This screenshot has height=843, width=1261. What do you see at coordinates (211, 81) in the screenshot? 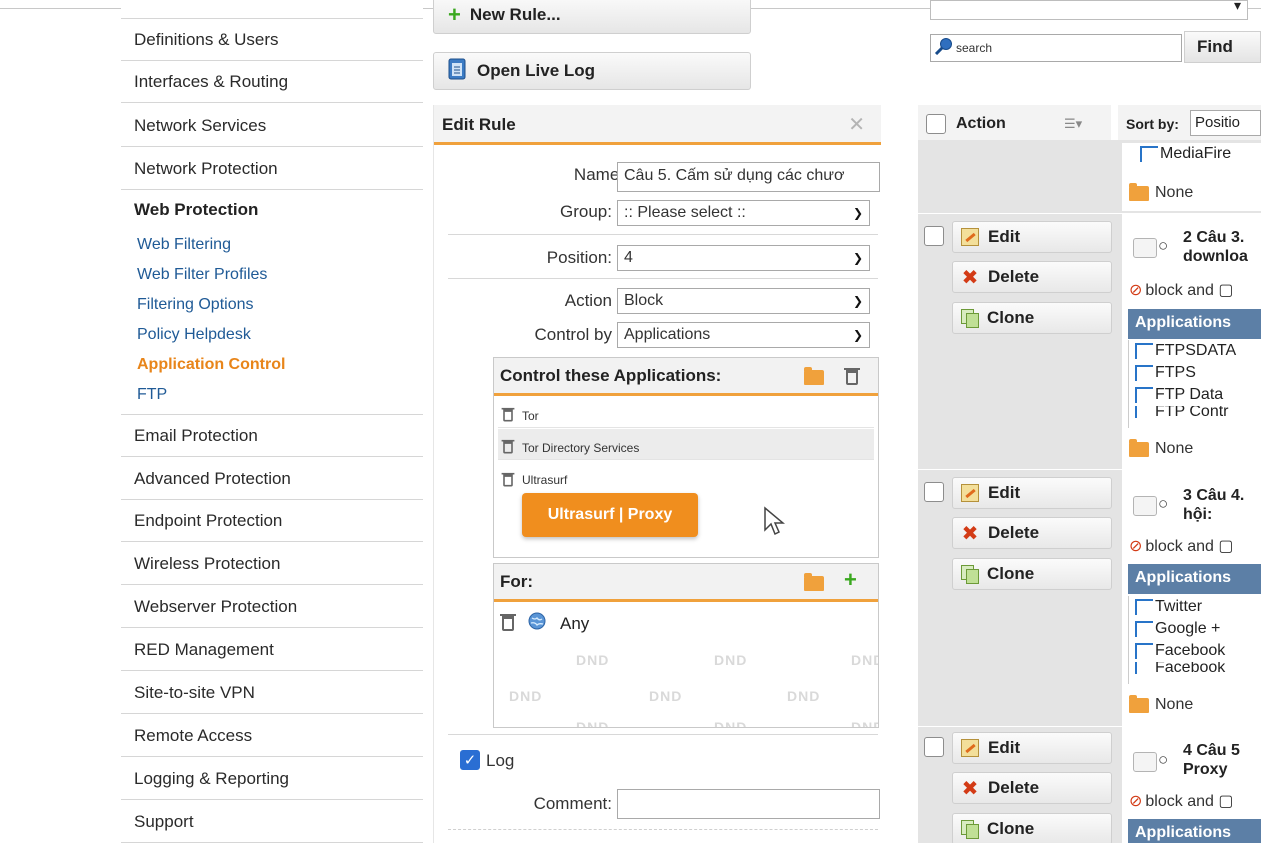
I see `sidebar-item-label: Interfaces & Routing` at bounding box center [211, 81].